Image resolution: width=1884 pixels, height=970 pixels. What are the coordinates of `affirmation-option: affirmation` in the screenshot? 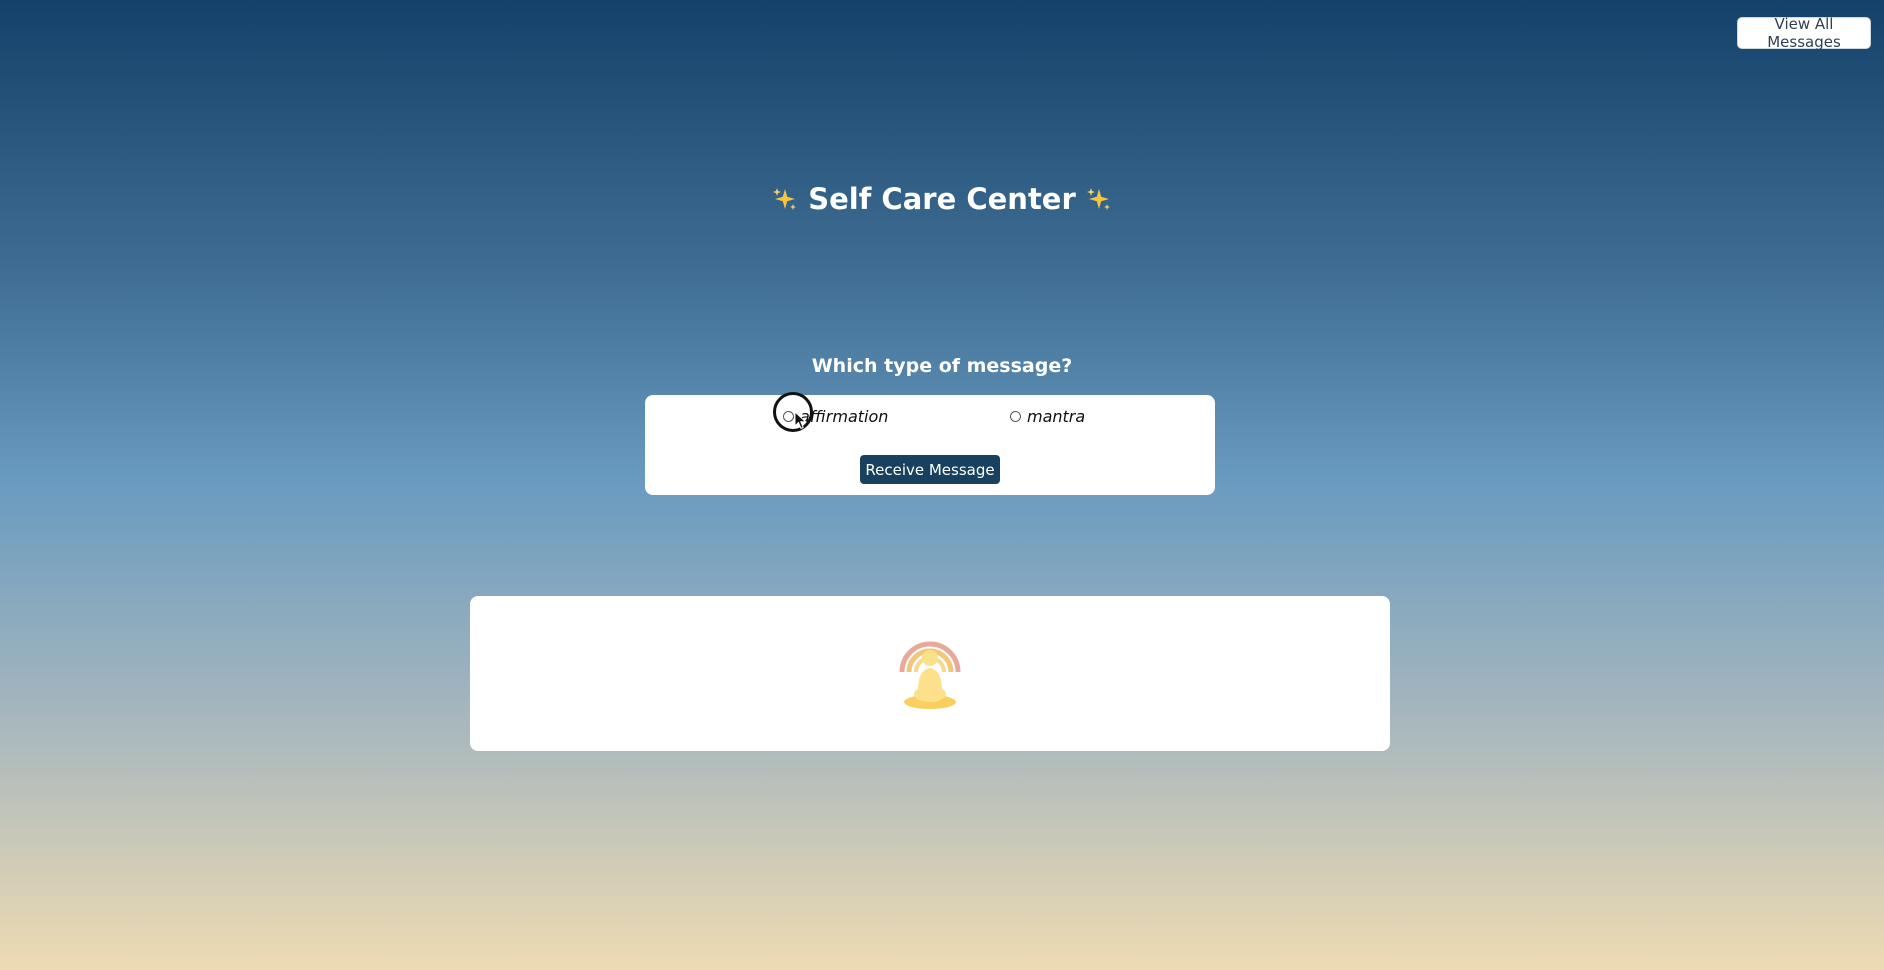 It's located at (835, 416).